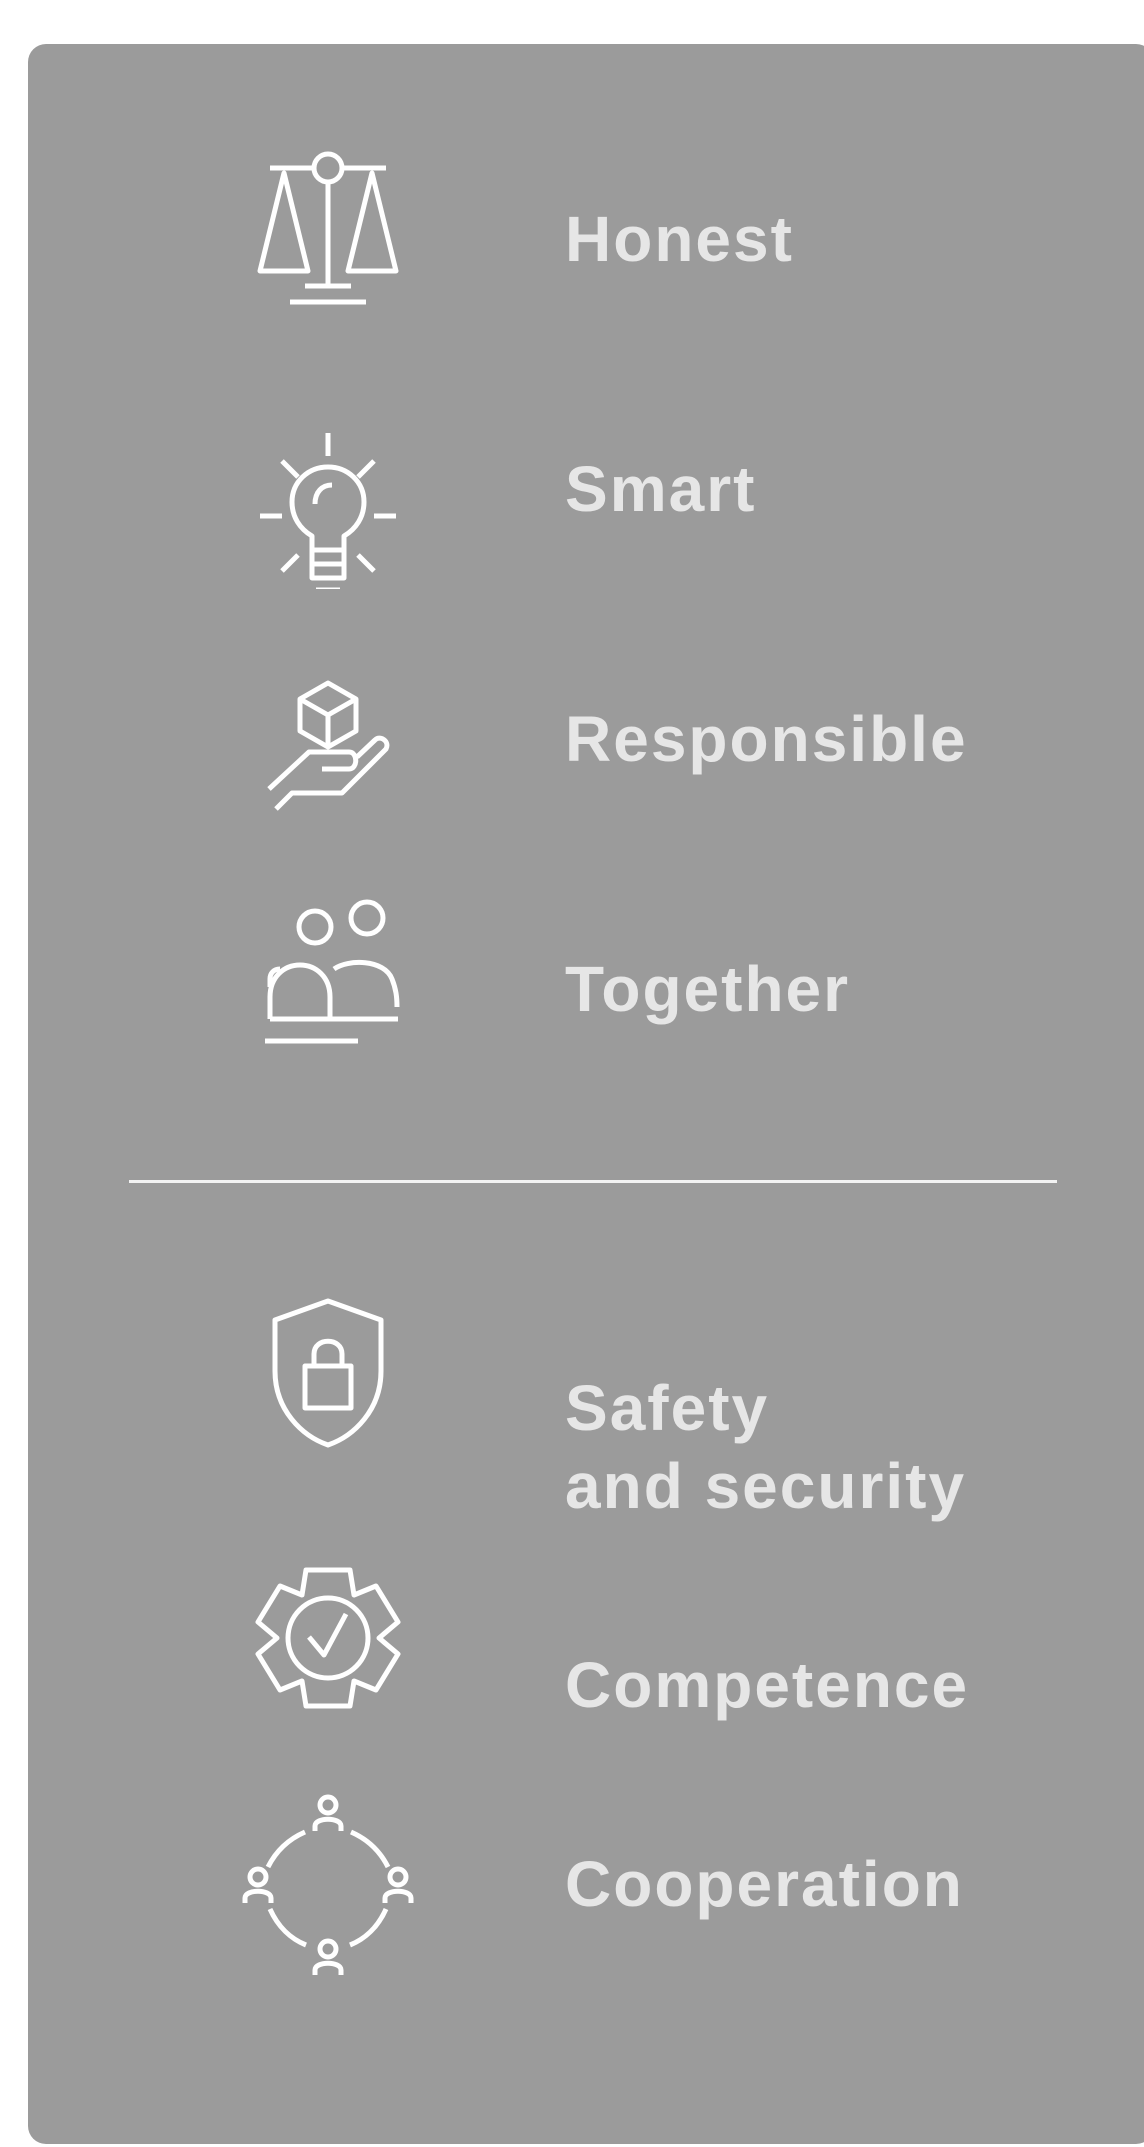  What do you see at coordinates (328, 1374) in the screenshot?
I see `shield-lock-icon` at bounding box center [328, 1374].